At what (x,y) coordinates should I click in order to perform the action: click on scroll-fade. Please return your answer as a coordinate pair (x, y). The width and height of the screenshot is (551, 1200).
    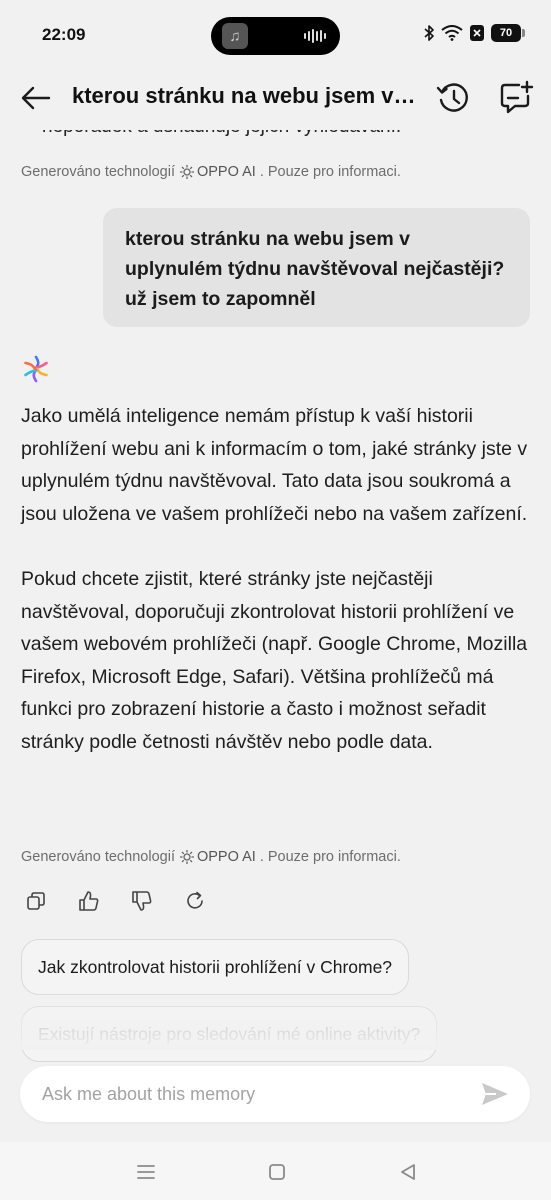
    Looking at the image, I should click on (275, 1020).